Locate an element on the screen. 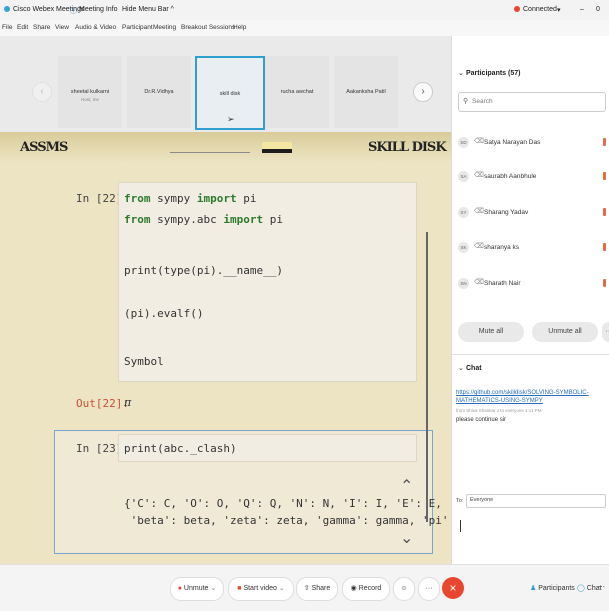 This screenshot has width=609, height=611. panel-more-icon: ⋯ is located at coordinates (601, 587).